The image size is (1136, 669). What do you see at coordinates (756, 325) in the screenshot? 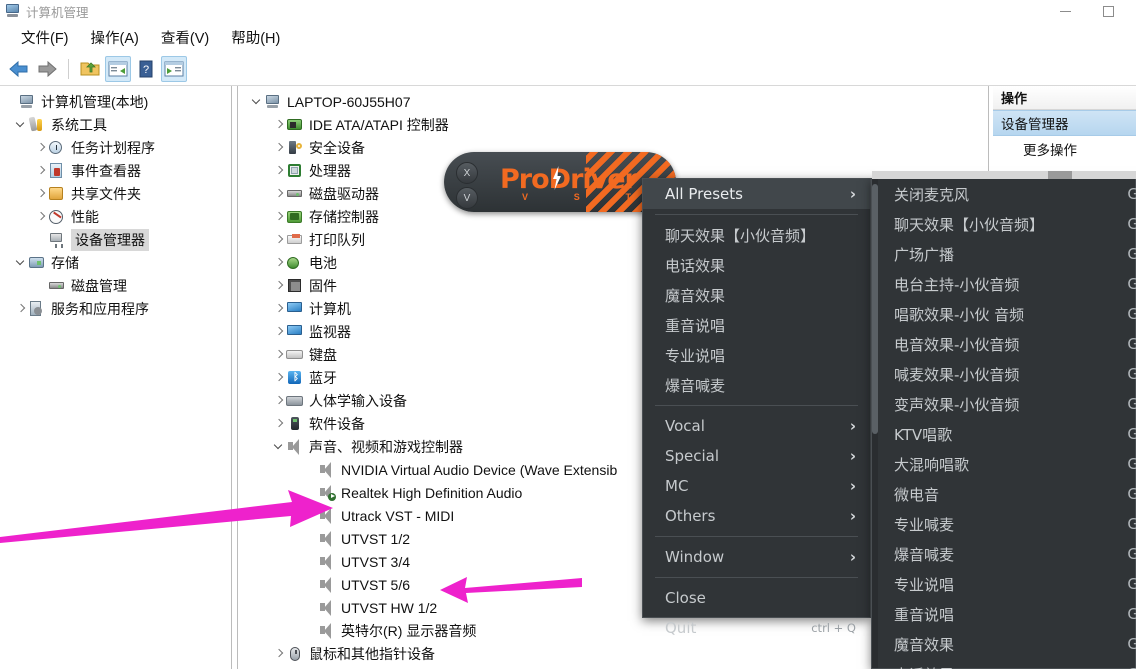
I see `menu-item-preset-3: 重音说唱` at bounding box center [756, 325].